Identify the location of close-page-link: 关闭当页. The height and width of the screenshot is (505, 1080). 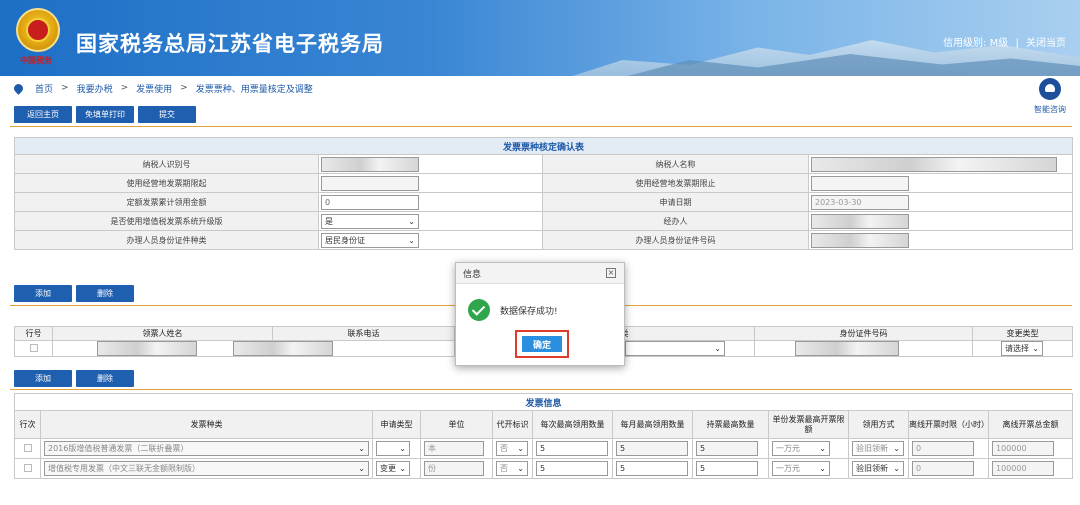
(1046, 43).